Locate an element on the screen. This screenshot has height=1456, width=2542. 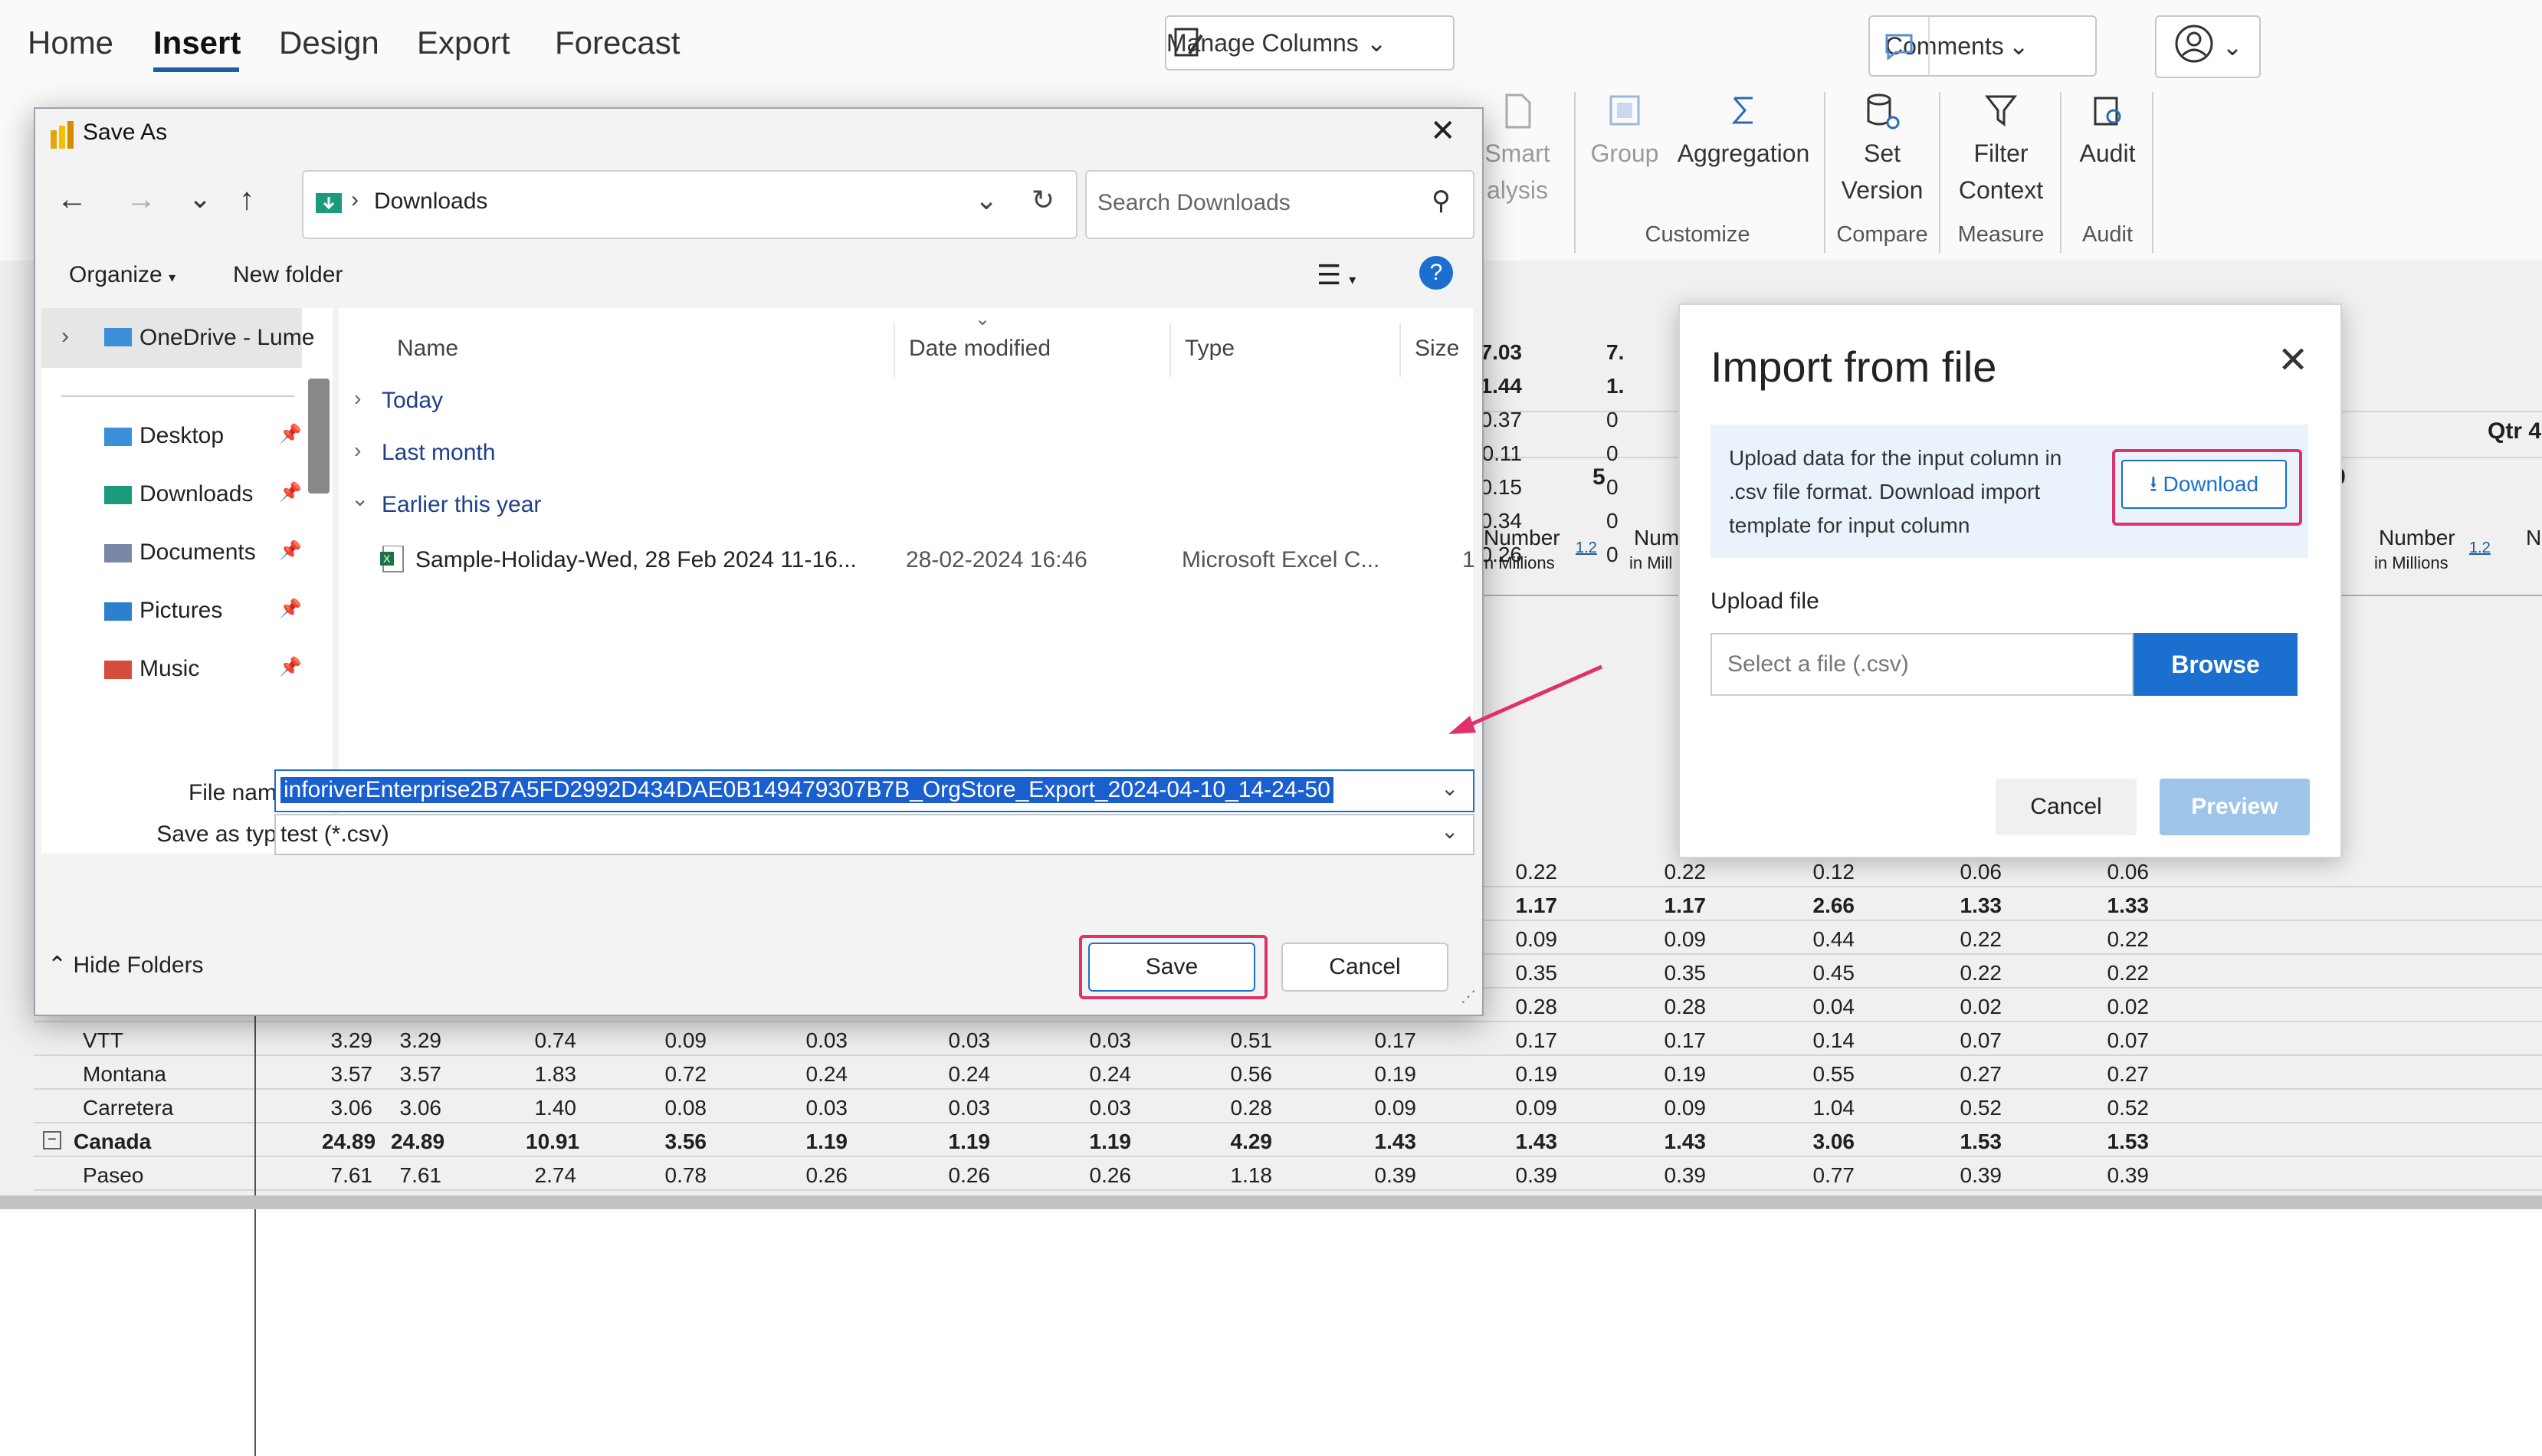
comments-button: Comments ⌄ is located at coordinates (1983, 46).